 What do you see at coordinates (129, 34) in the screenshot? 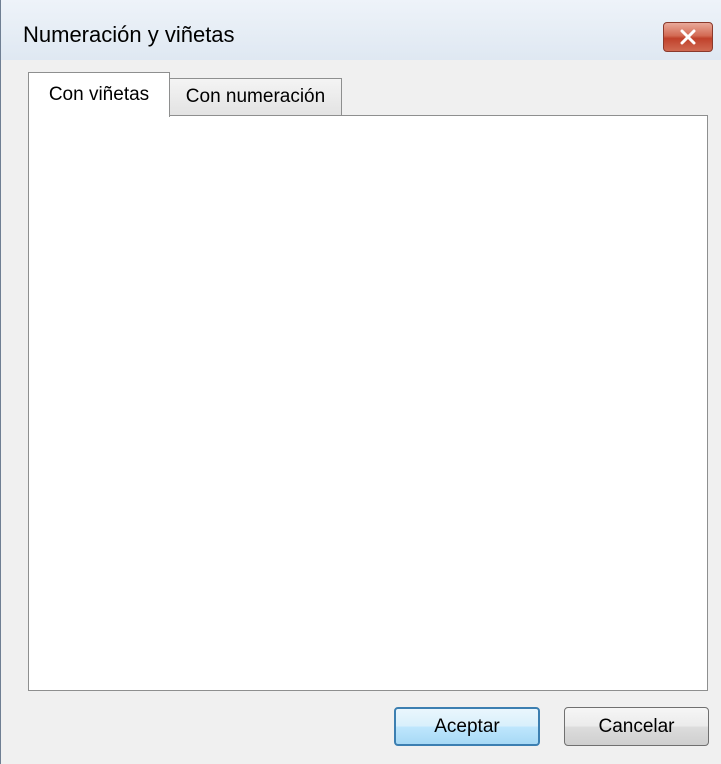
I see `dialog-title: Numeración y viñetas` at bounding box center [129, 34].